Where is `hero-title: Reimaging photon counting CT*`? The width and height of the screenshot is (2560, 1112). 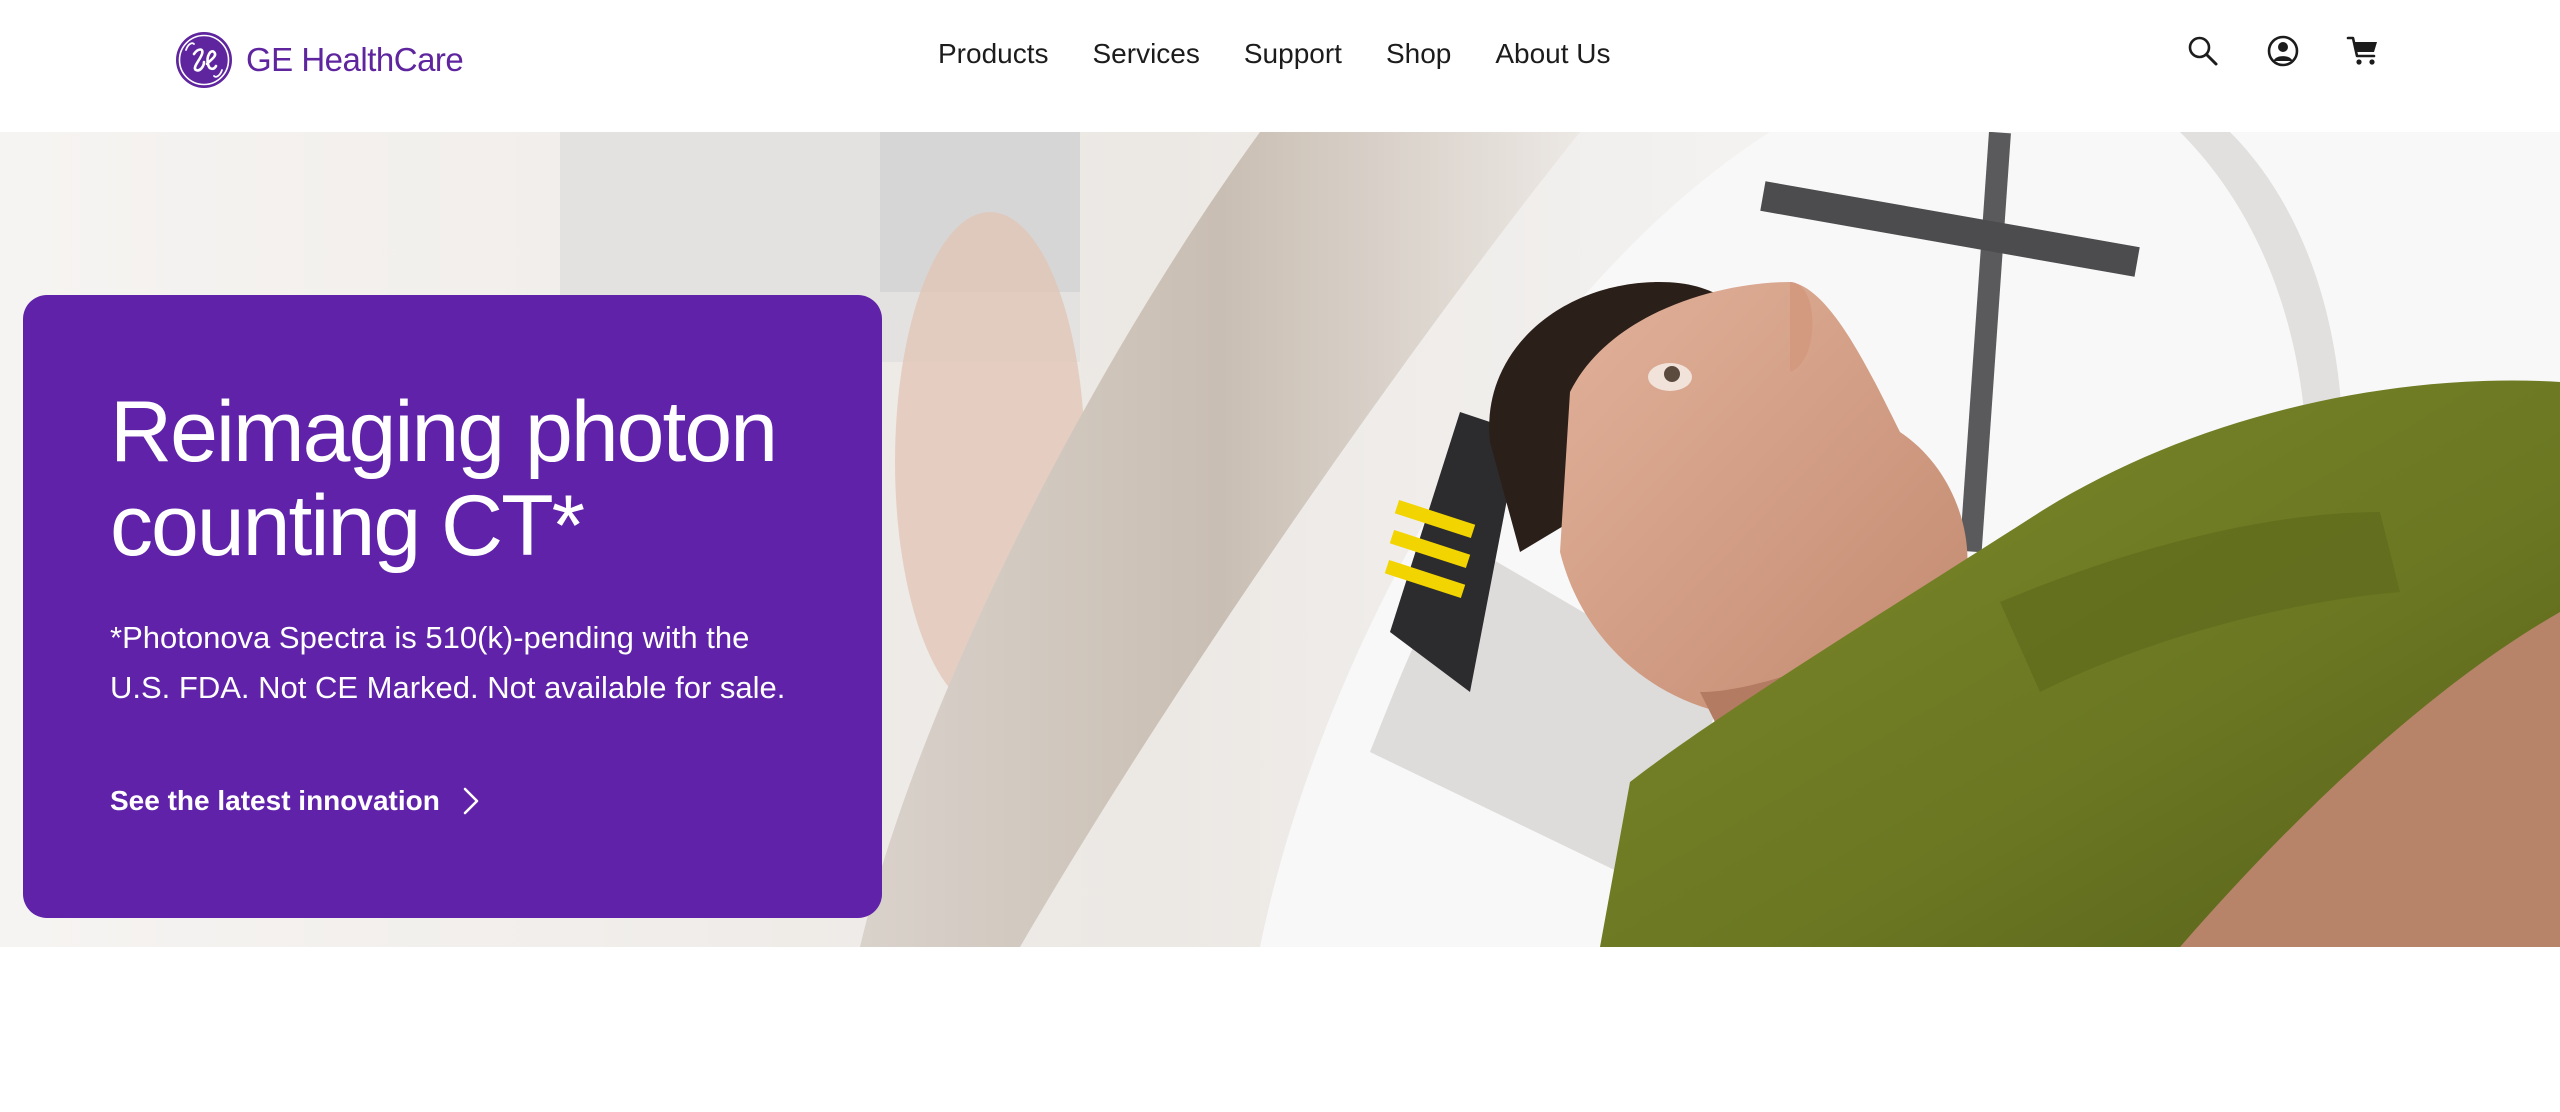
hero-title: Reimaging photon counting CT* is located at coordinates (452, 479).